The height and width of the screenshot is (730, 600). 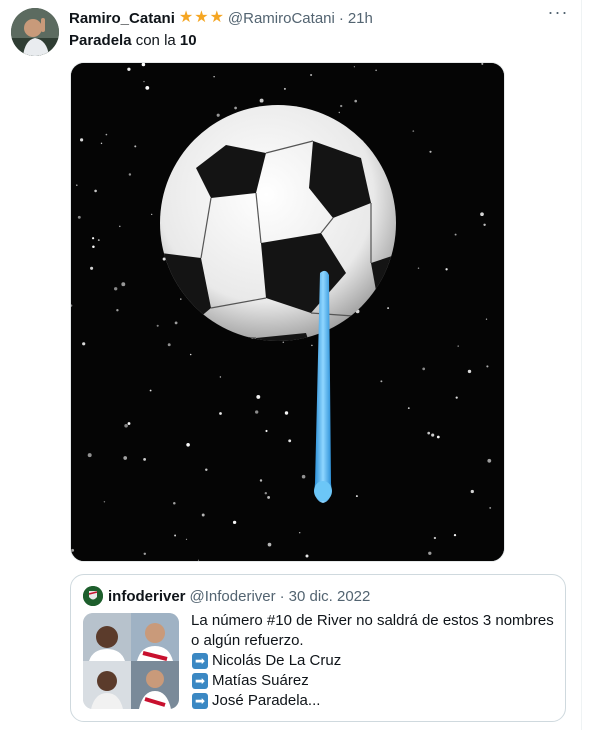 What do you see at coordinates (329, 596) in the screenshot?
I see `quoted-date: 30 dic. 2022` at bounding box center [329, 596].